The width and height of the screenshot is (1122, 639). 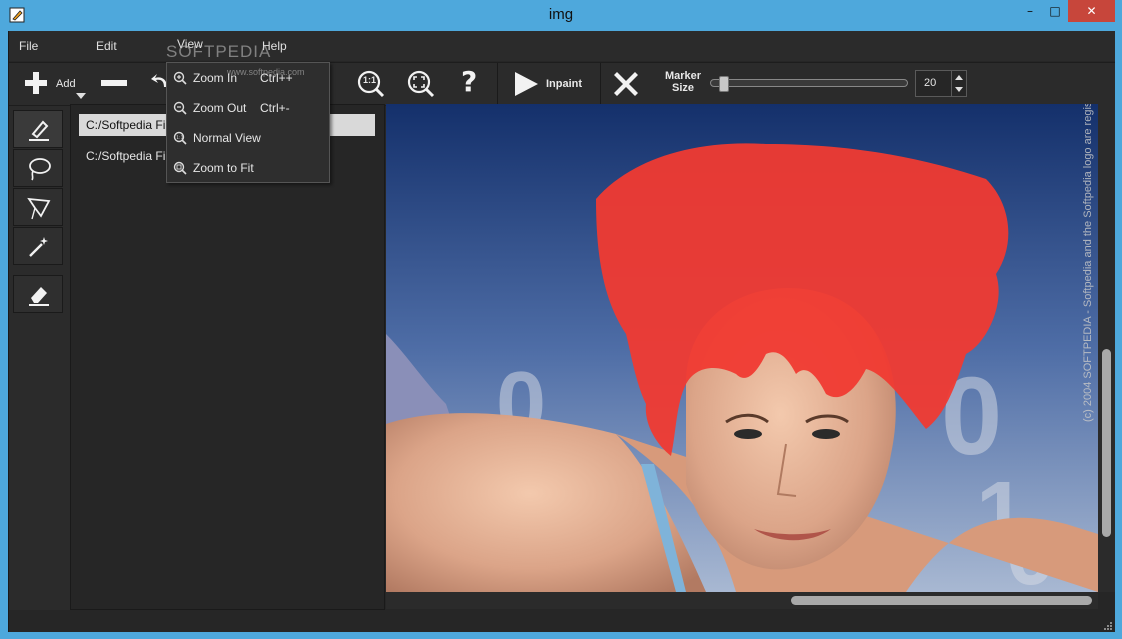 I want to click on dropdown-arrow-icon, so click(x=81, y=96).